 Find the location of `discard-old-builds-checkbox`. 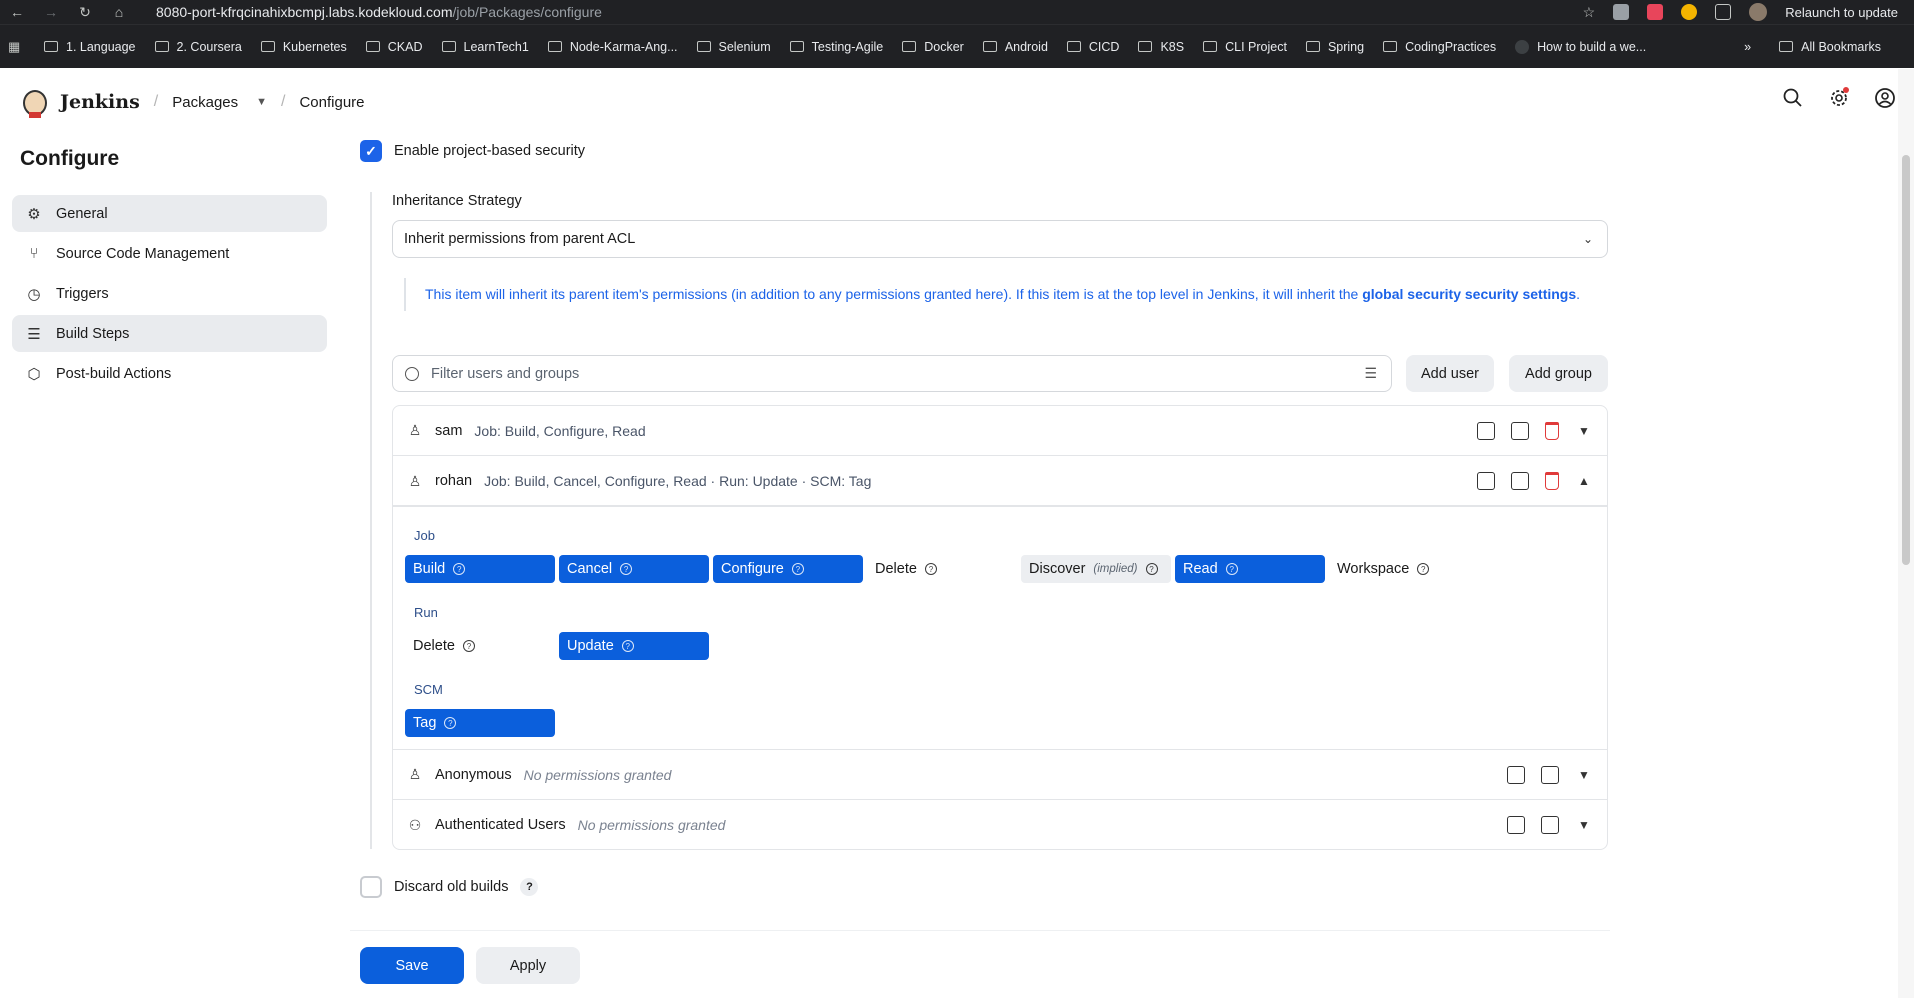

discard-old-builds-checkbox is located at coordinates (371, 887).